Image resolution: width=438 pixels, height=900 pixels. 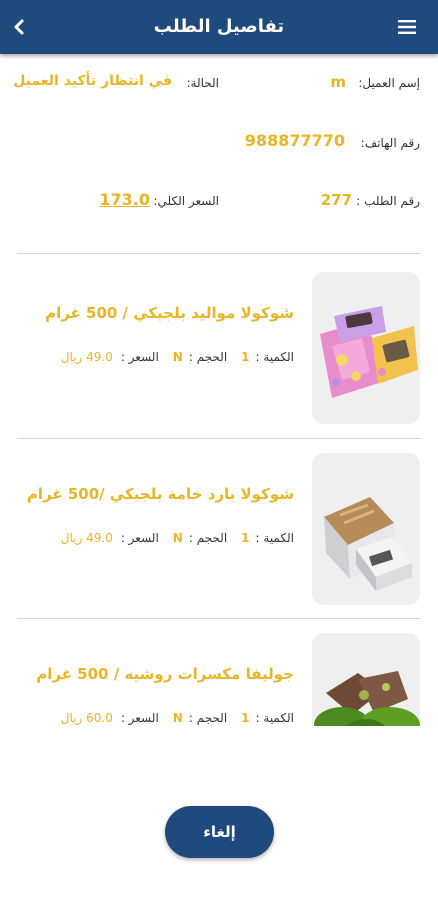 What do you see at coordinates (336, 200) in the screenshot?
I see `order-number-value: 277` at bounding box center [336, 200].